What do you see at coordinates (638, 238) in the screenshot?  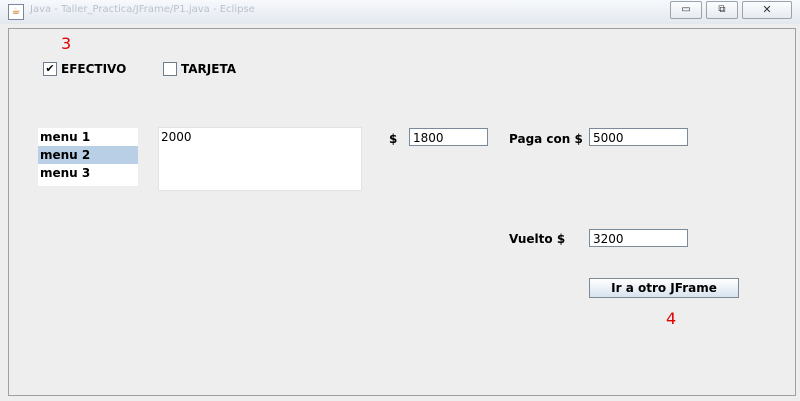 I see `vuelto-field: 3200` at bounding box center [638, 238].